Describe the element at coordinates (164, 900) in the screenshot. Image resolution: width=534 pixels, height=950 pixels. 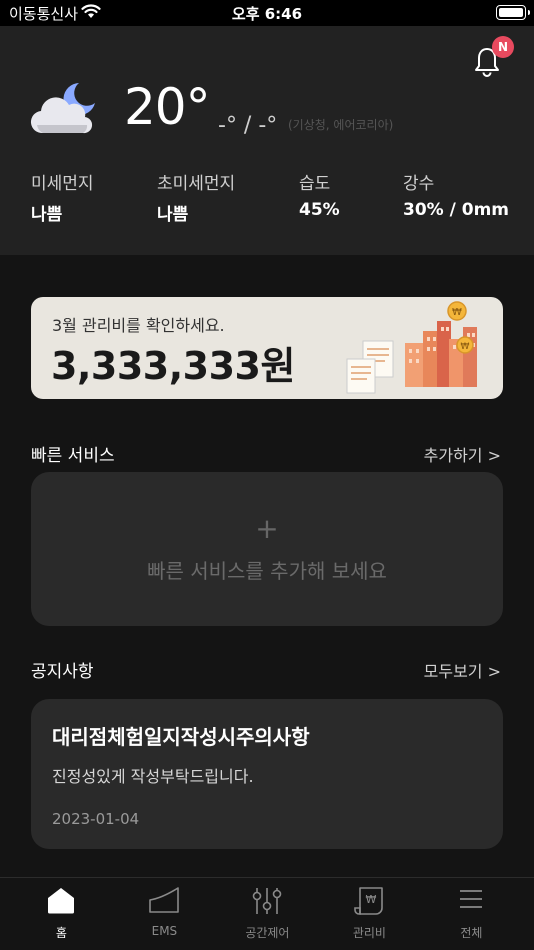
I see `ems-icon` at that location.